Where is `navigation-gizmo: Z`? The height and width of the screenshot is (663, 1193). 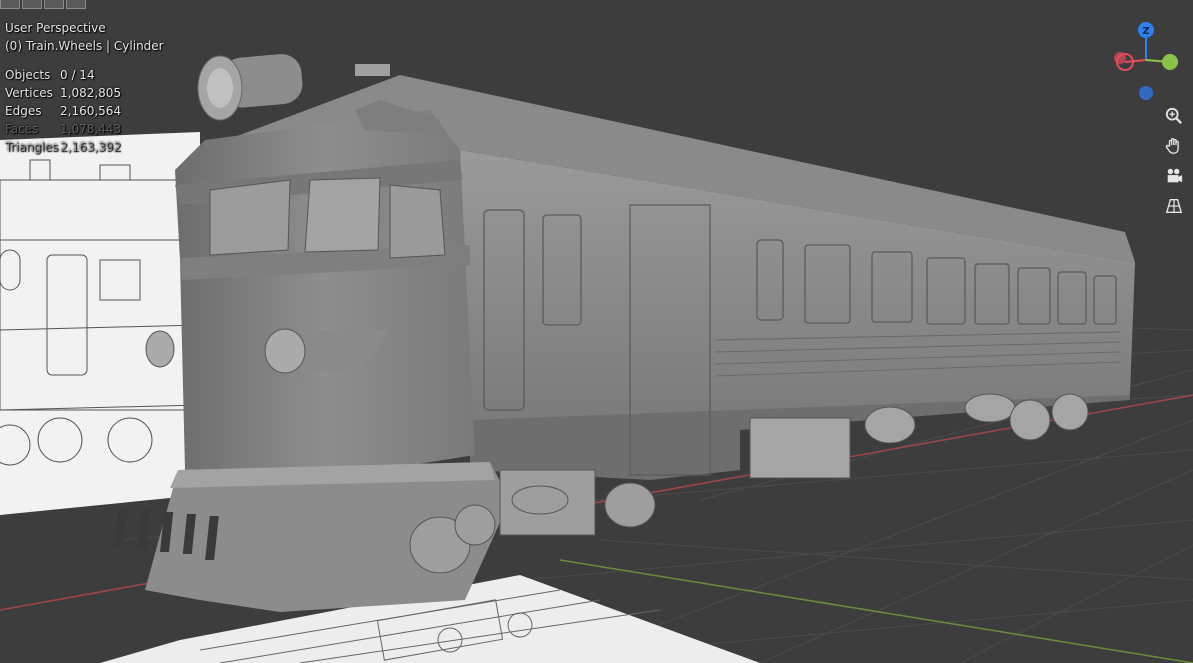
navigation-gizmo: Z is located at coordinates (1148, 63).